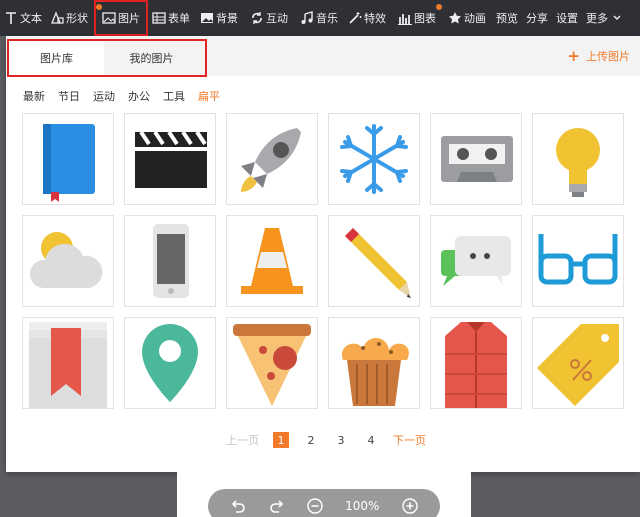 Image resolution: width=640 pixels, height=517 pixels. I want to click on toolbar-text-button: 文本, so click(23, 18).